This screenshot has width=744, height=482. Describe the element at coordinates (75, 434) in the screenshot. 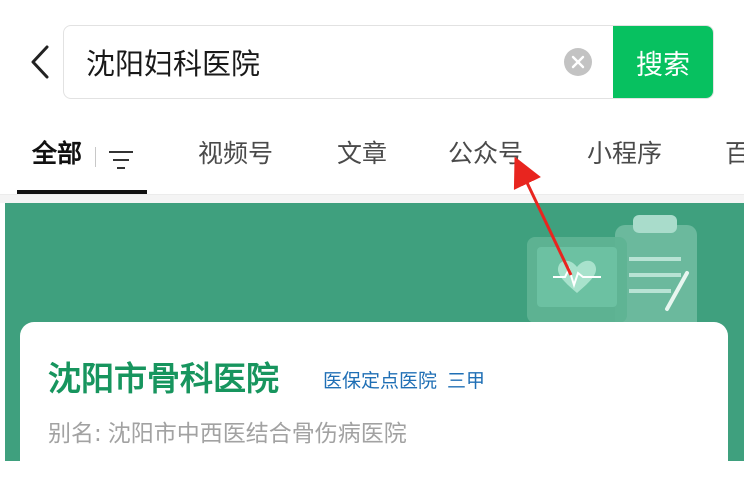

I see `alias-label: 别名:` at that location.